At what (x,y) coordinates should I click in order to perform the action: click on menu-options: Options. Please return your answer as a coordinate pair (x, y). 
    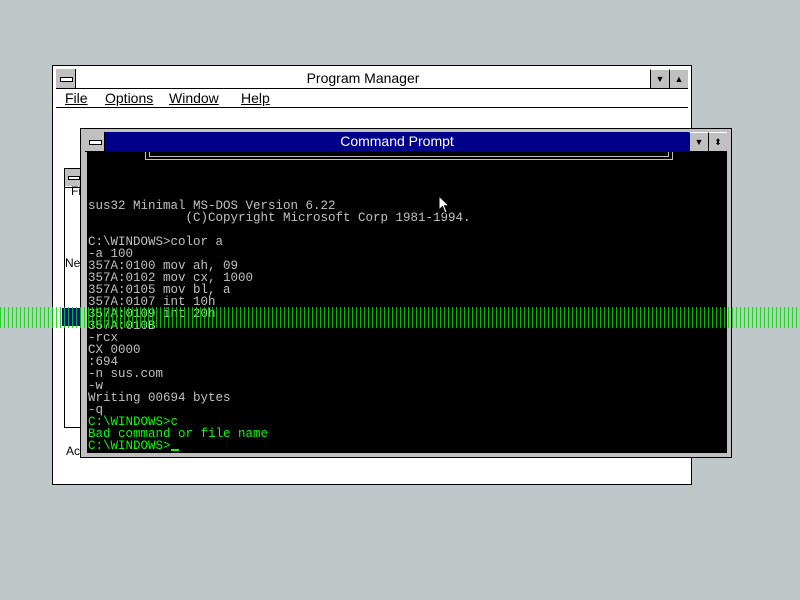
    Looking at the image, I should click on (129, 98).